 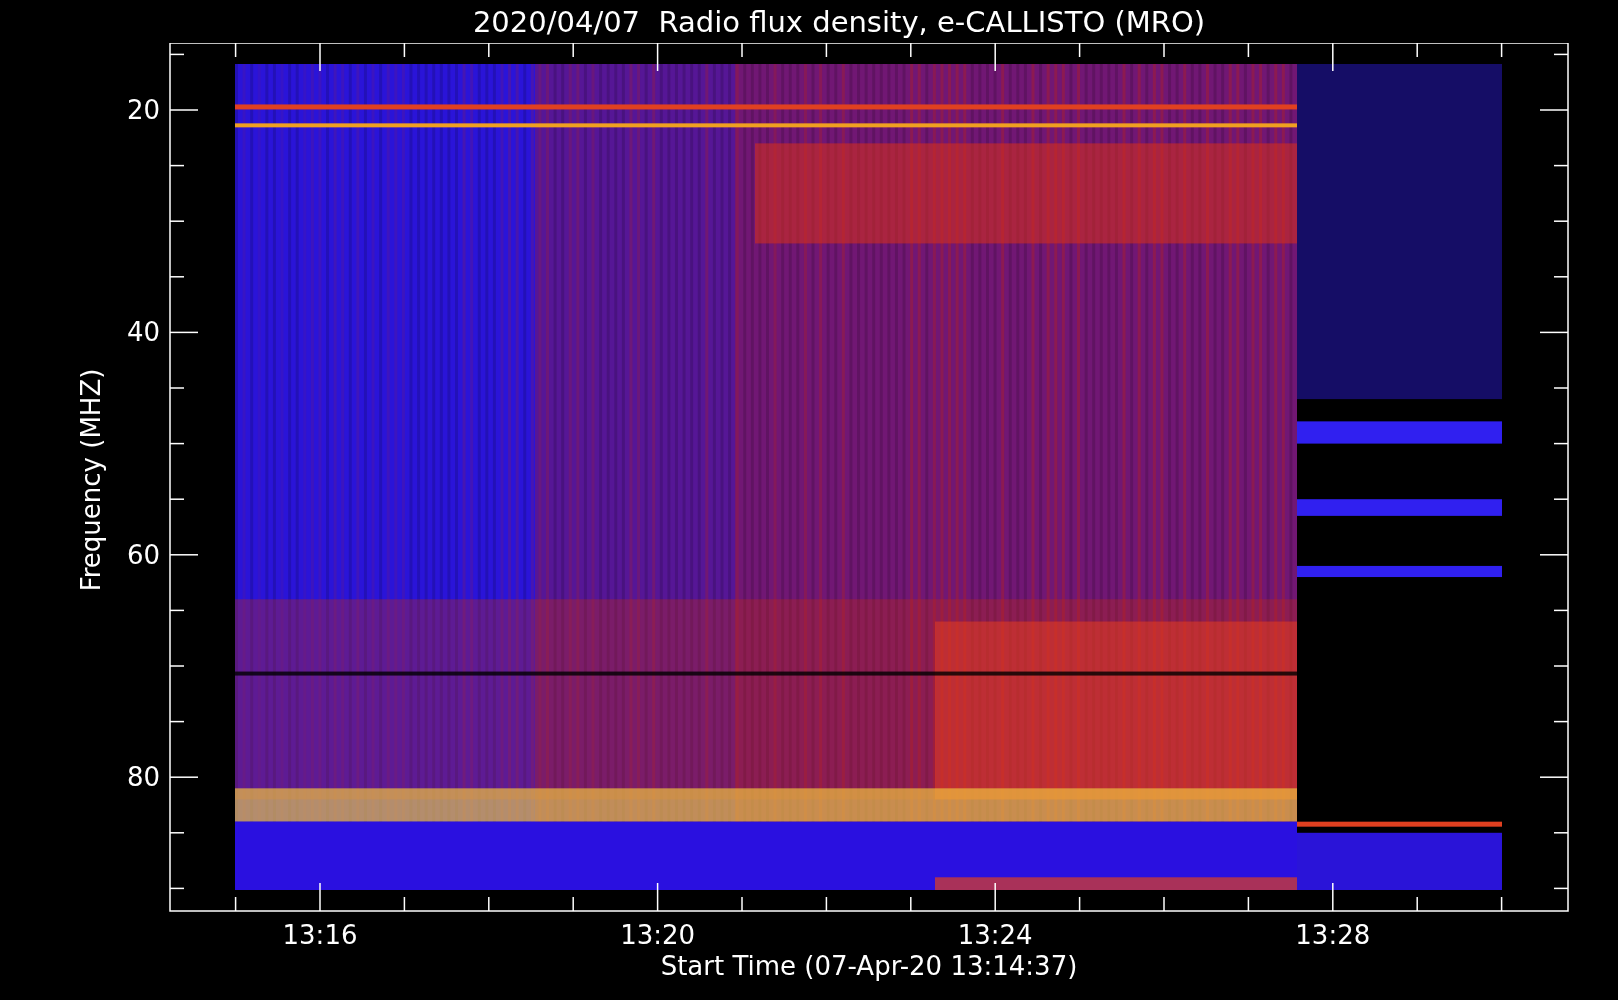 What do you see at coordinates (143, 554) in the screenshot?
I see `y-tick-label: 60` at bounding box center [143, 554].